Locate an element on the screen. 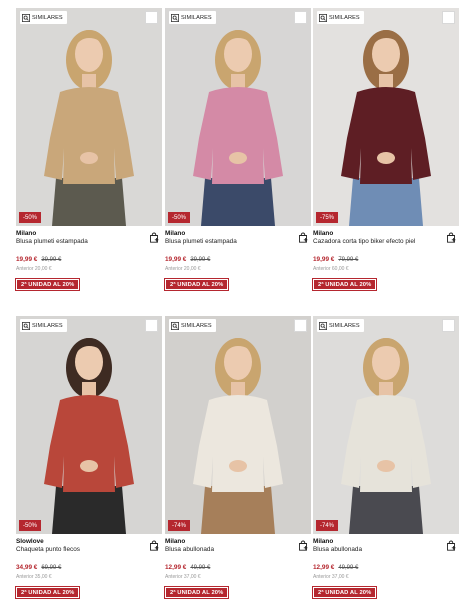  current-price: 34,99 € is located at coordinates (27, 567).